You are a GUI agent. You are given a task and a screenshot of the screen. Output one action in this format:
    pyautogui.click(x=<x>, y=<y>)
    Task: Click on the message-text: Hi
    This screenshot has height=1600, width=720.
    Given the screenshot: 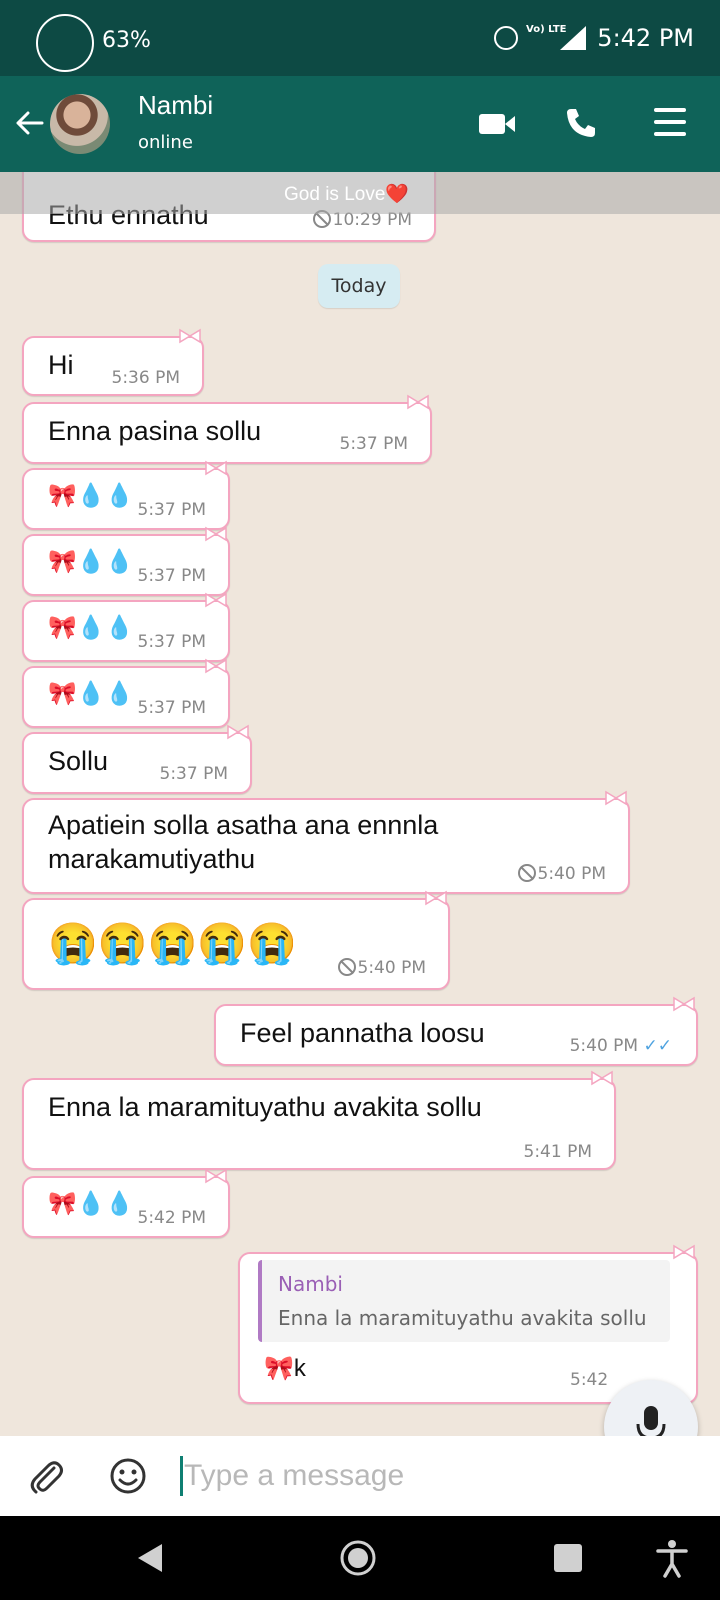 What is the action you would take?
    pyautogui.click(x=61, y=365)
    